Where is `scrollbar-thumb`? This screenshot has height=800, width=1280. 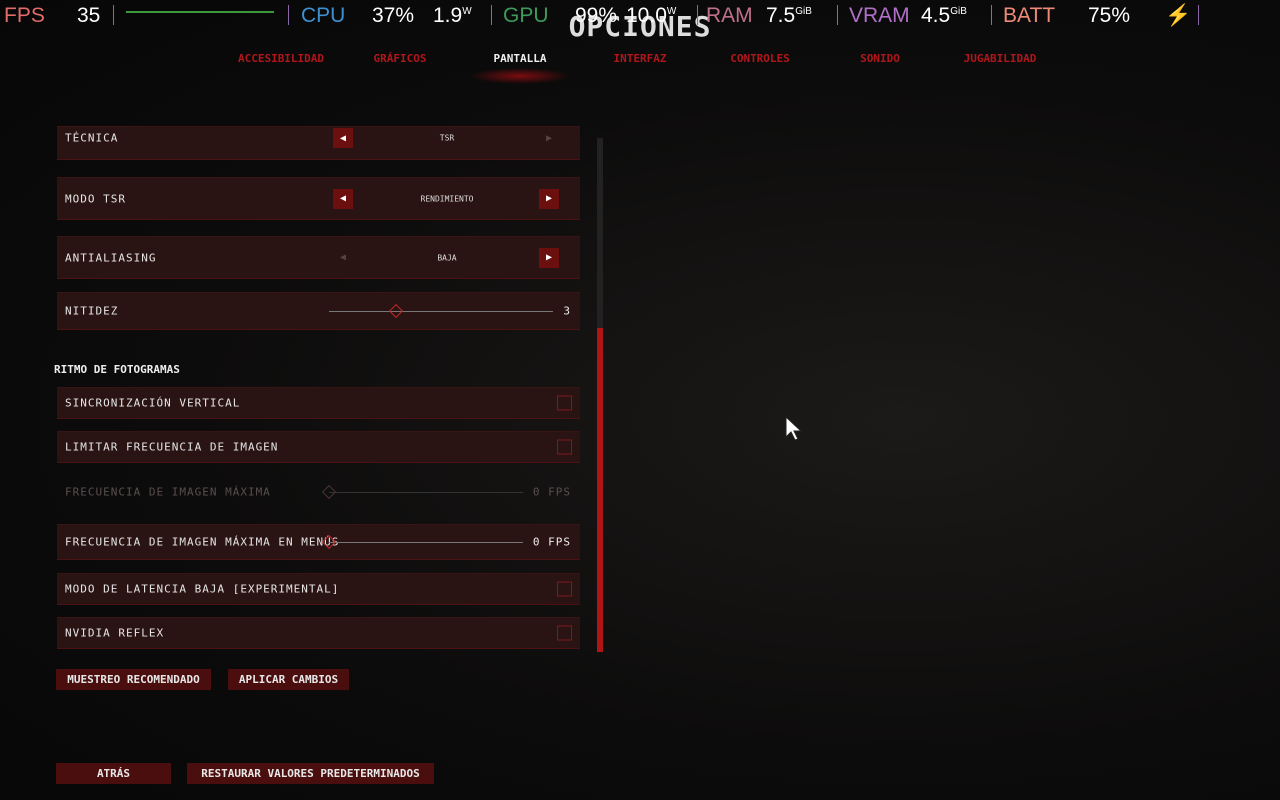
scrollbar-thumb is located at coordinates (600, 490).